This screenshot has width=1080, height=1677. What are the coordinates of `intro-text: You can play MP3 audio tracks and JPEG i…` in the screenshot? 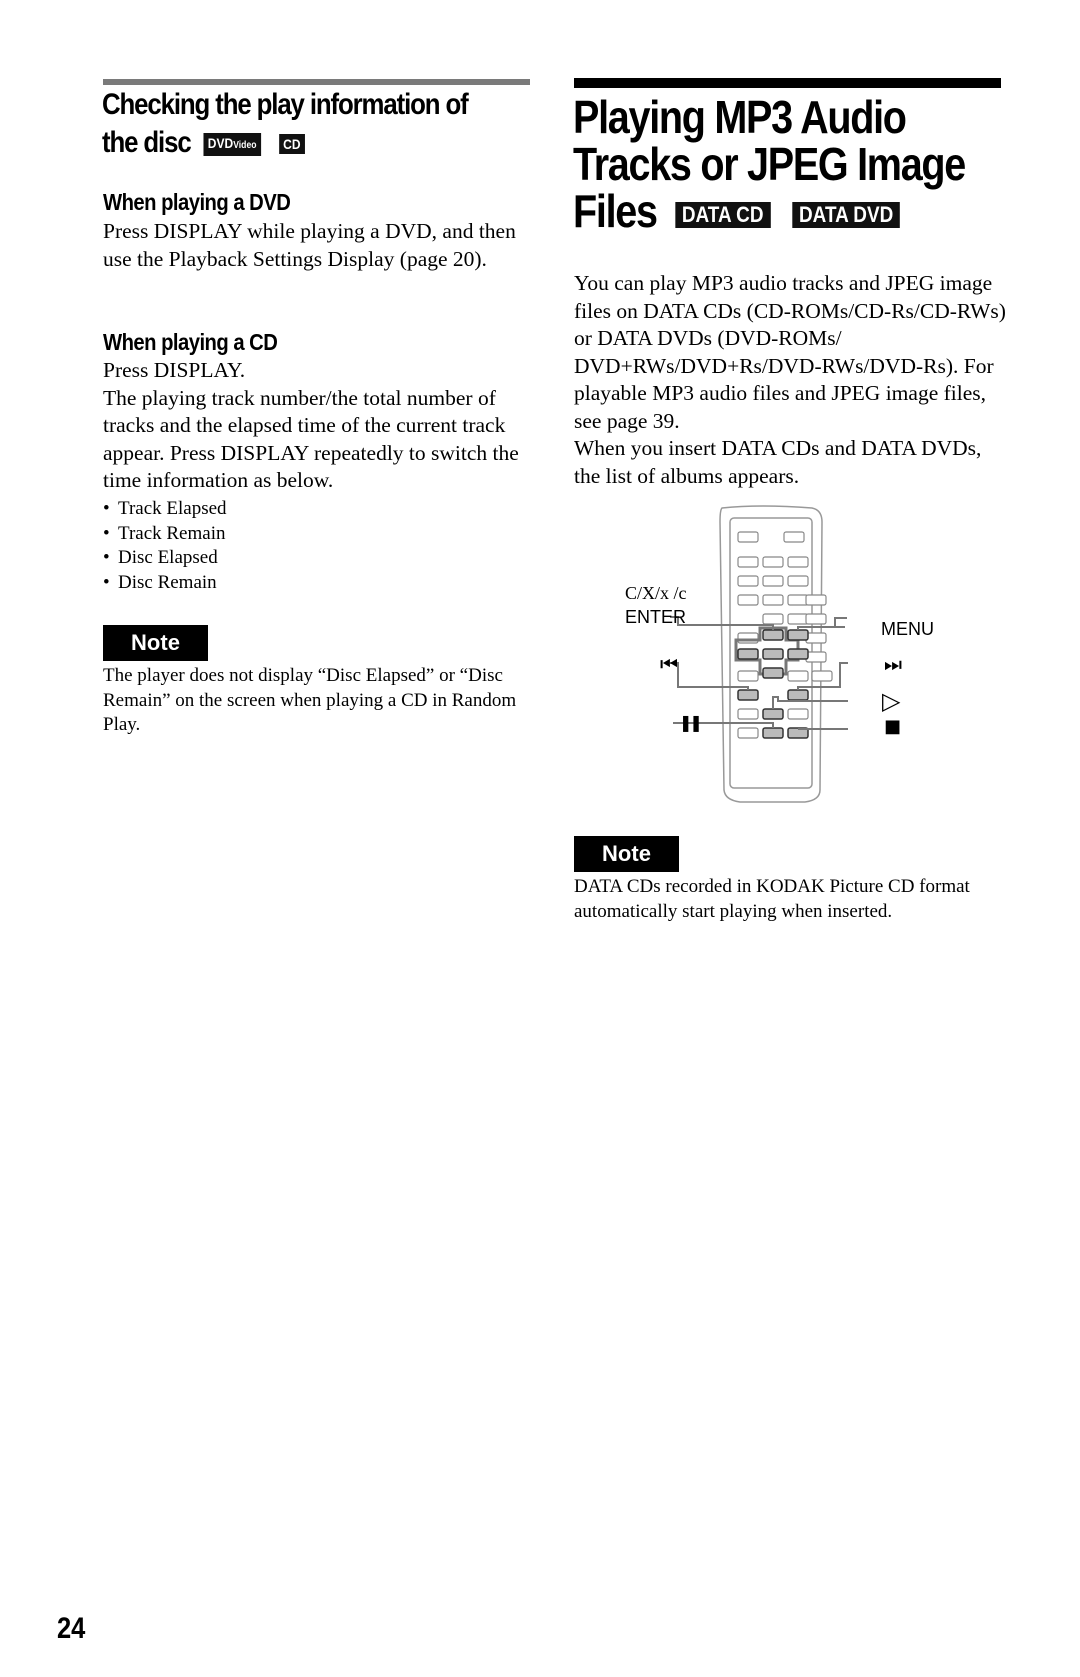 It's located at (790, 380).